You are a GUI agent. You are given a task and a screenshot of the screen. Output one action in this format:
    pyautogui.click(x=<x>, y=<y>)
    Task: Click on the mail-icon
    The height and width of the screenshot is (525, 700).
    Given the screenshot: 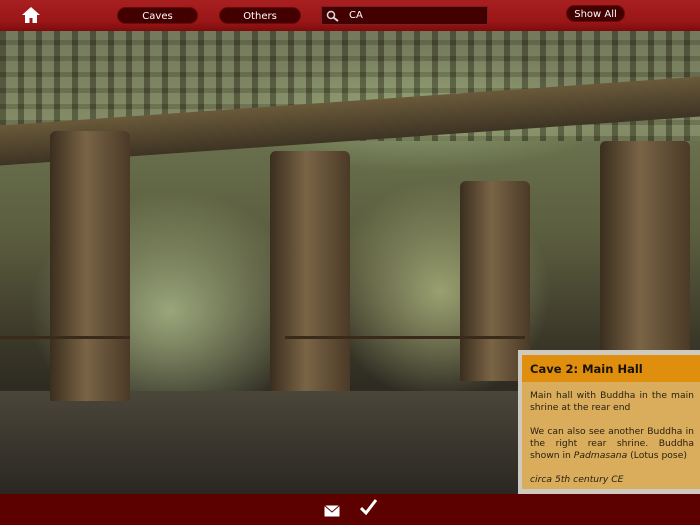 What is the action you would take?
    pyautogui.click(x=332, y=511)
    